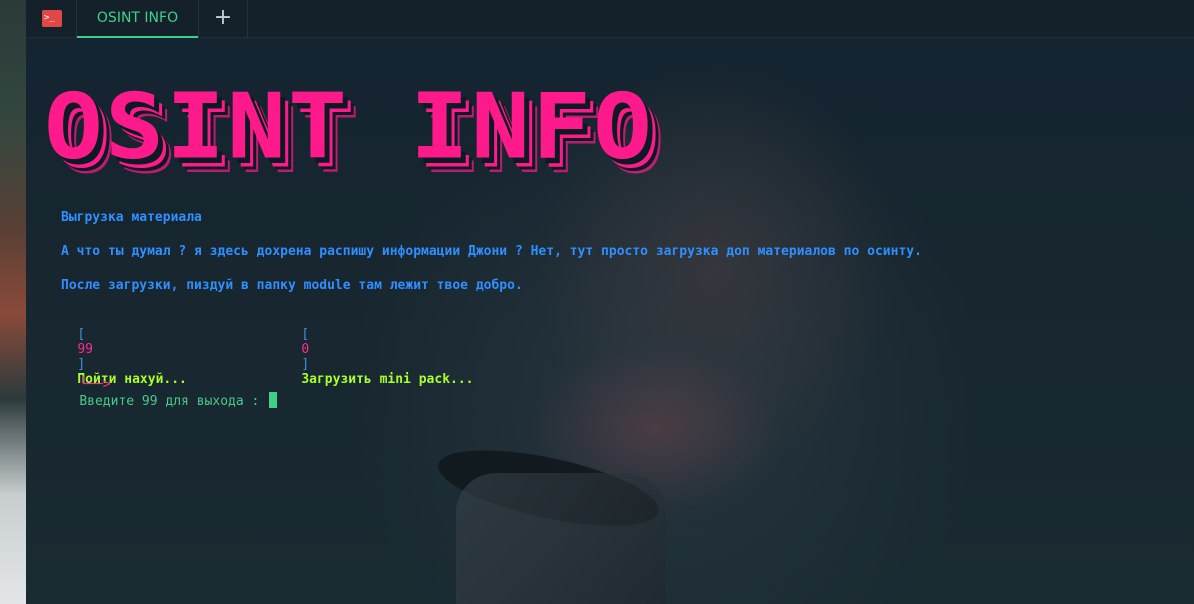  I want to click on text-cursor, so click(273, 400).